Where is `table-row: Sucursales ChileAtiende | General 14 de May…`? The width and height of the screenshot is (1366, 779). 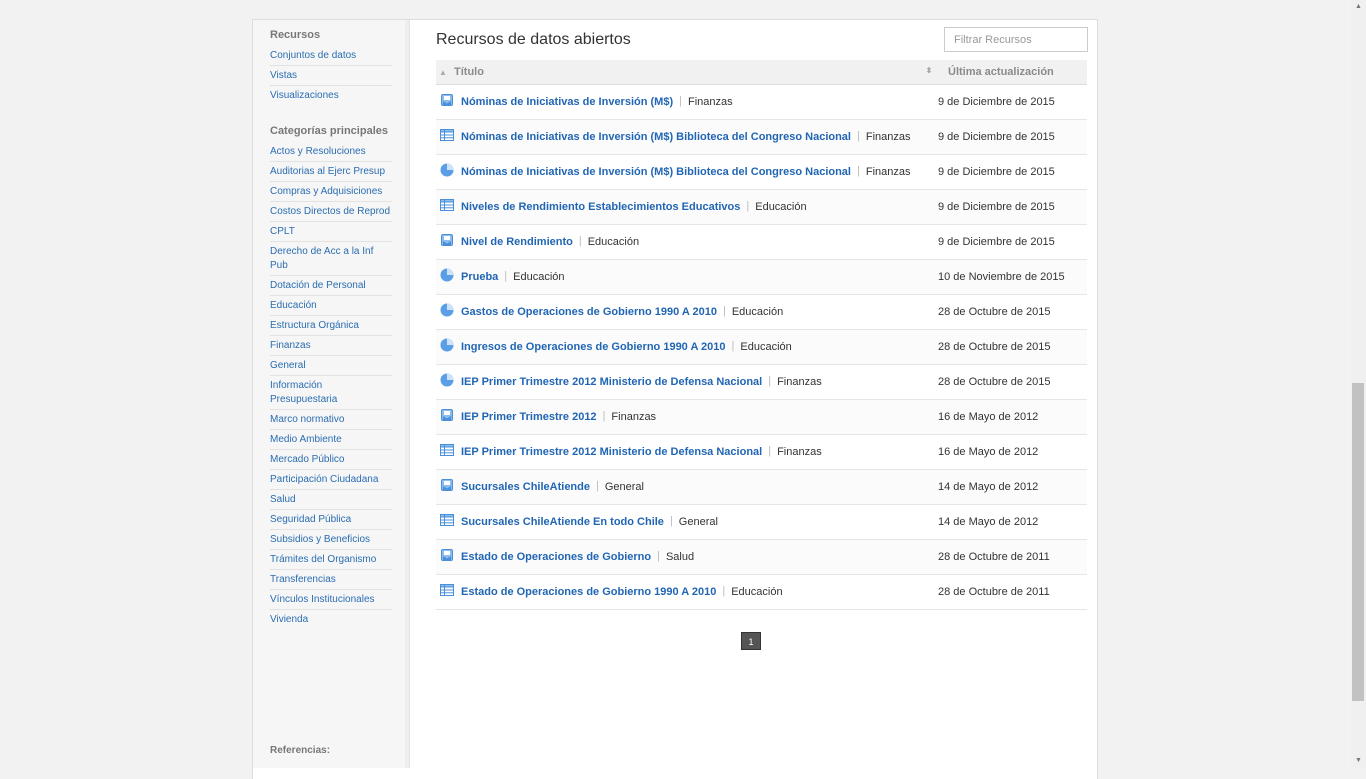 table-row: Sucursales ChileAtiende | General 14 de May… is located at coordinates (761, 486).